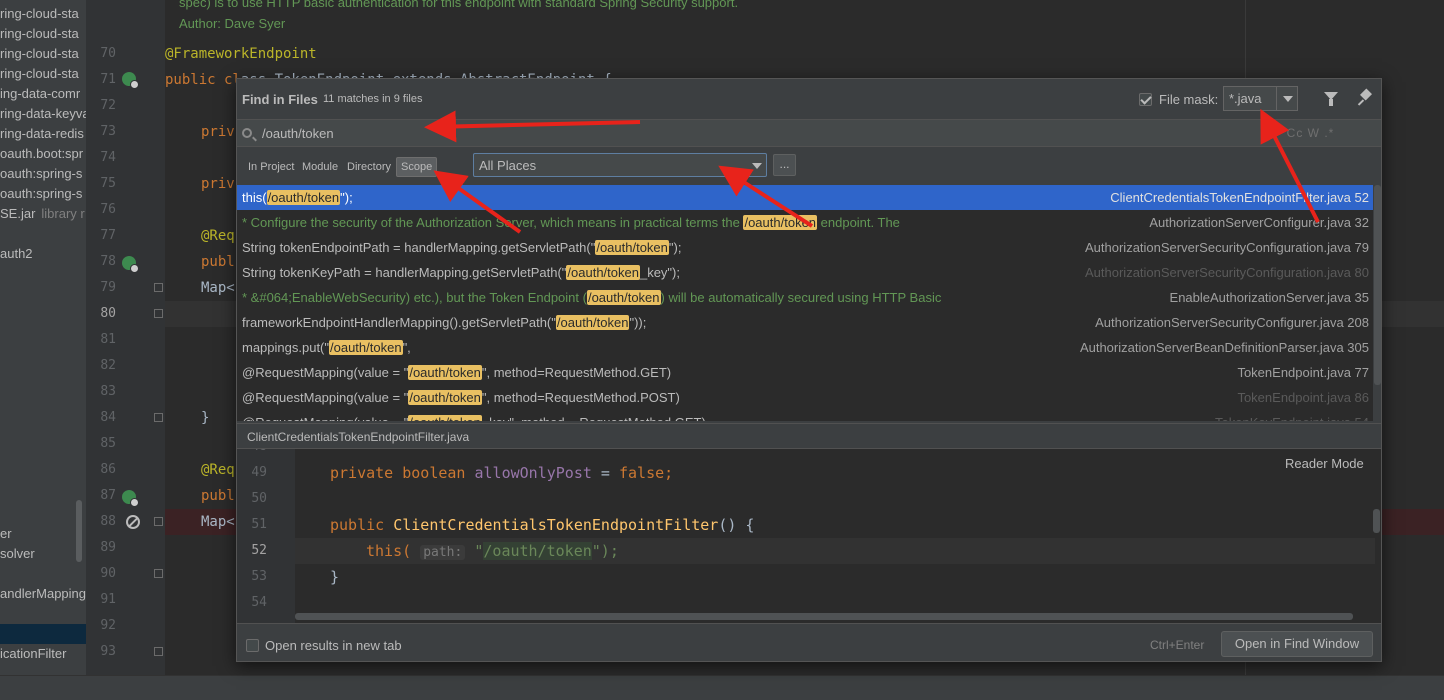 The image size is (1444, 700). Describe the element at coordinates (320, 167) in the screenshot. I see `scope-tab-module: Module` at that location.